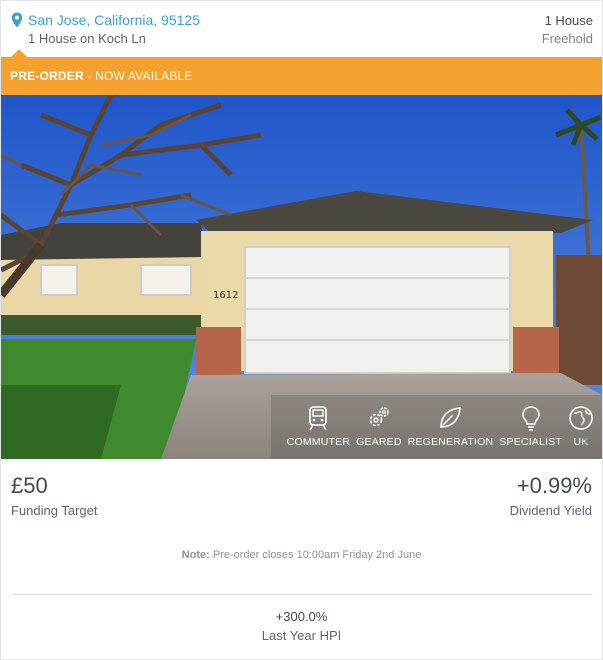 The height and width of the screenshot is (660, 603). I want to click on dividend-yield: +0.99% Dividend Yield, so click(551, 495).